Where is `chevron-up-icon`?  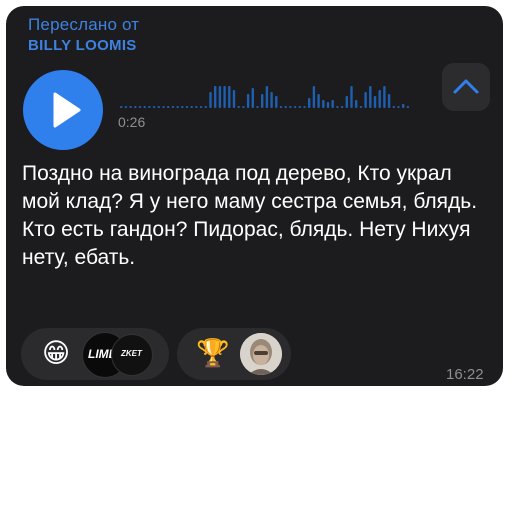 chevron-up-icon is located at coordinates (466, 86).